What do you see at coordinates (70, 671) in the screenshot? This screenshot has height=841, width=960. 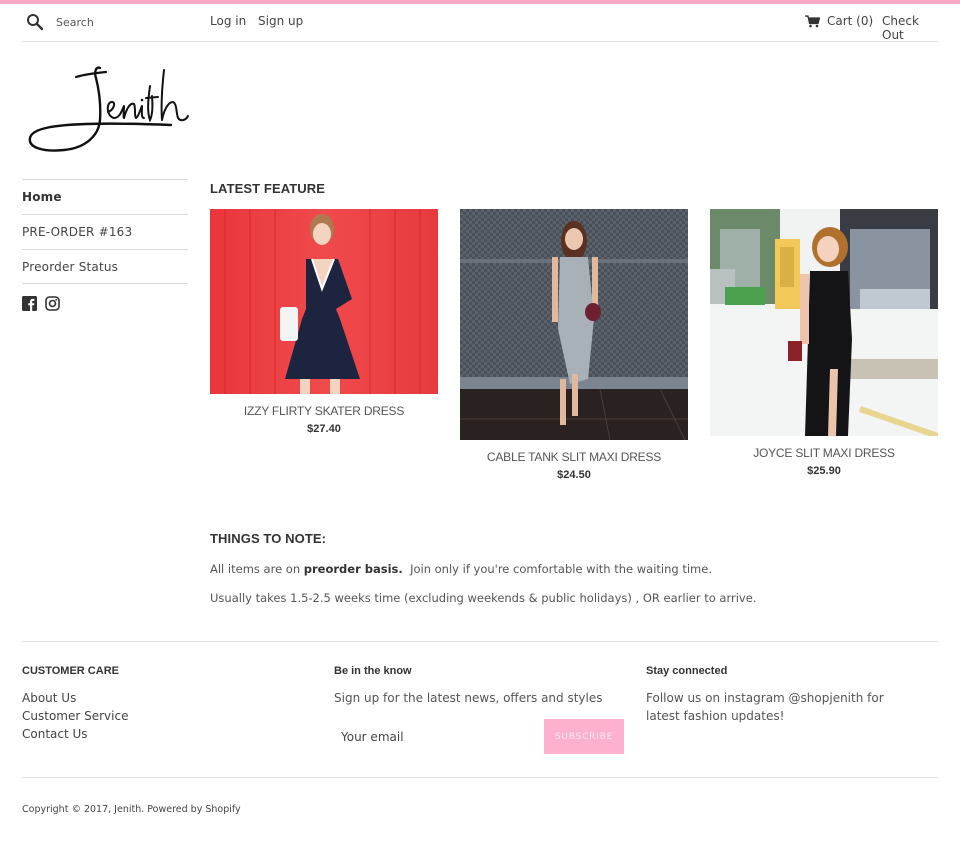 I see `customer-care-title: CUSTOMER CARE` at bounding box center [70, 671].